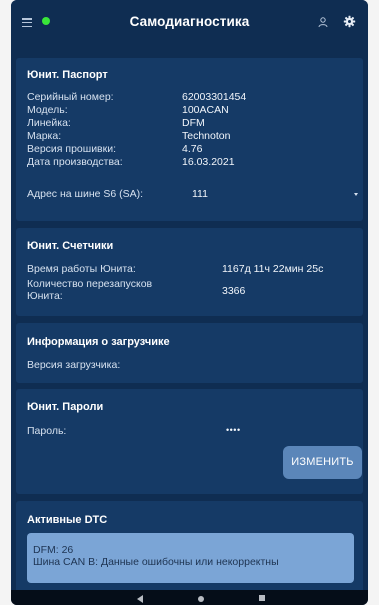  I want to click on change-password-button: ИЗМЕНИТЬ, so click(322, 462).